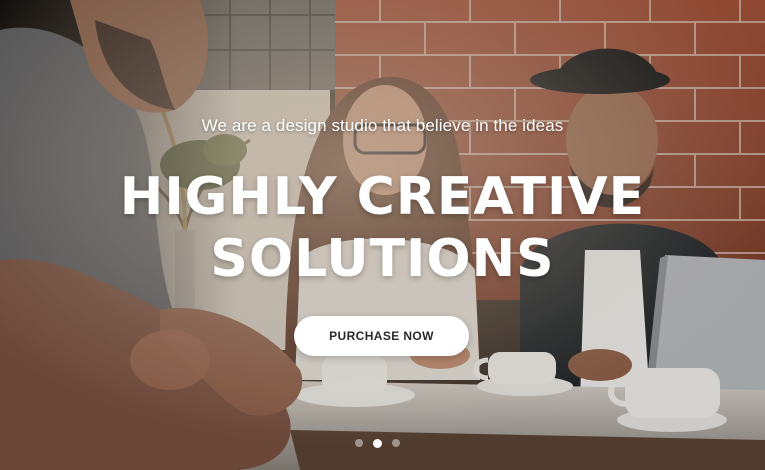 This screenshot has width=765, height=470. What do you see at coordinates (382, 197) in the screenshot?
I see `hero-headline-line-1: HIGHLY CREATIVE` at bounding box center [382, 197].